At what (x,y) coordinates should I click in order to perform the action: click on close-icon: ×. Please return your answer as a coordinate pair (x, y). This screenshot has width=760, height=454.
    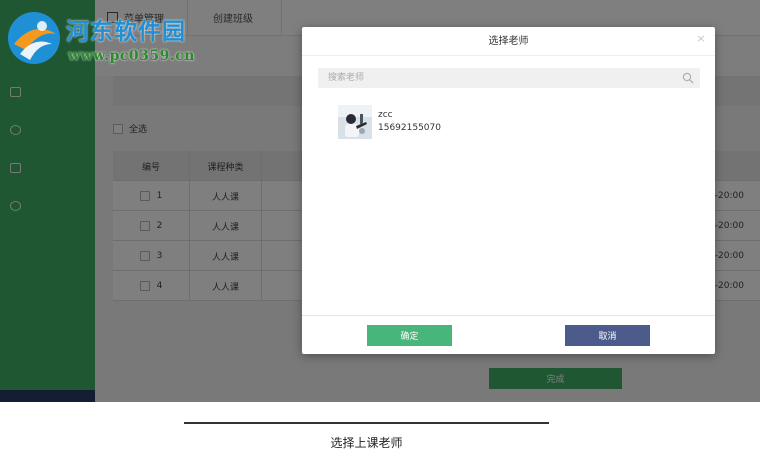
    Looking at the image, I should click on (701, 38).